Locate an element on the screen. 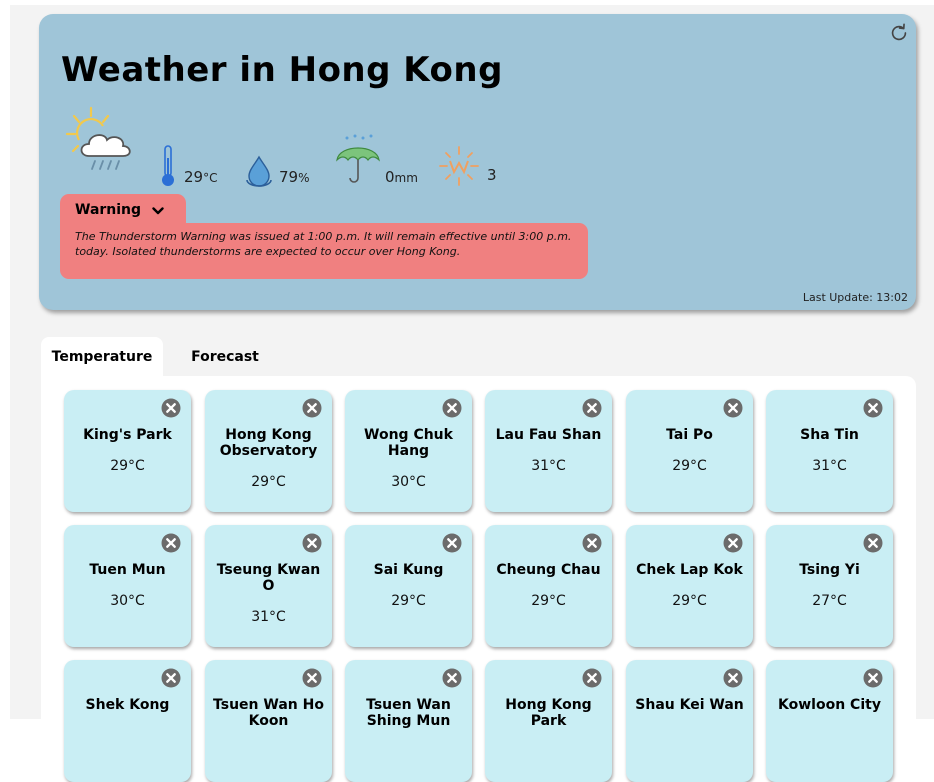 The width and height of the screenshot is (934, 782). refresh-icon is located at coordinates (899, 33).